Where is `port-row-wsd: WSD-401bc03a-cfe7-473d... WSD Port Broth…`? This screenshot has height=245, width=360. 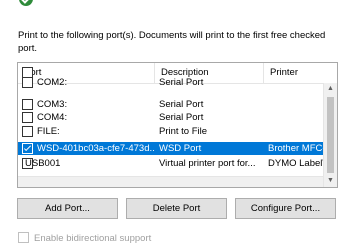
port-row-wsd: WSD-401bc03a-cfe7-473d... WSD Port Broth… is located at coordinates (170, 148).